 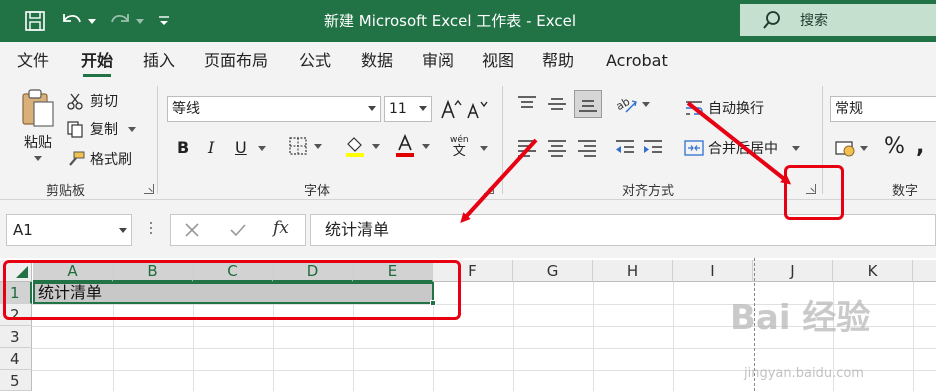 I want to click on annotation-box-merged-cell, so click(x=232, y=290).